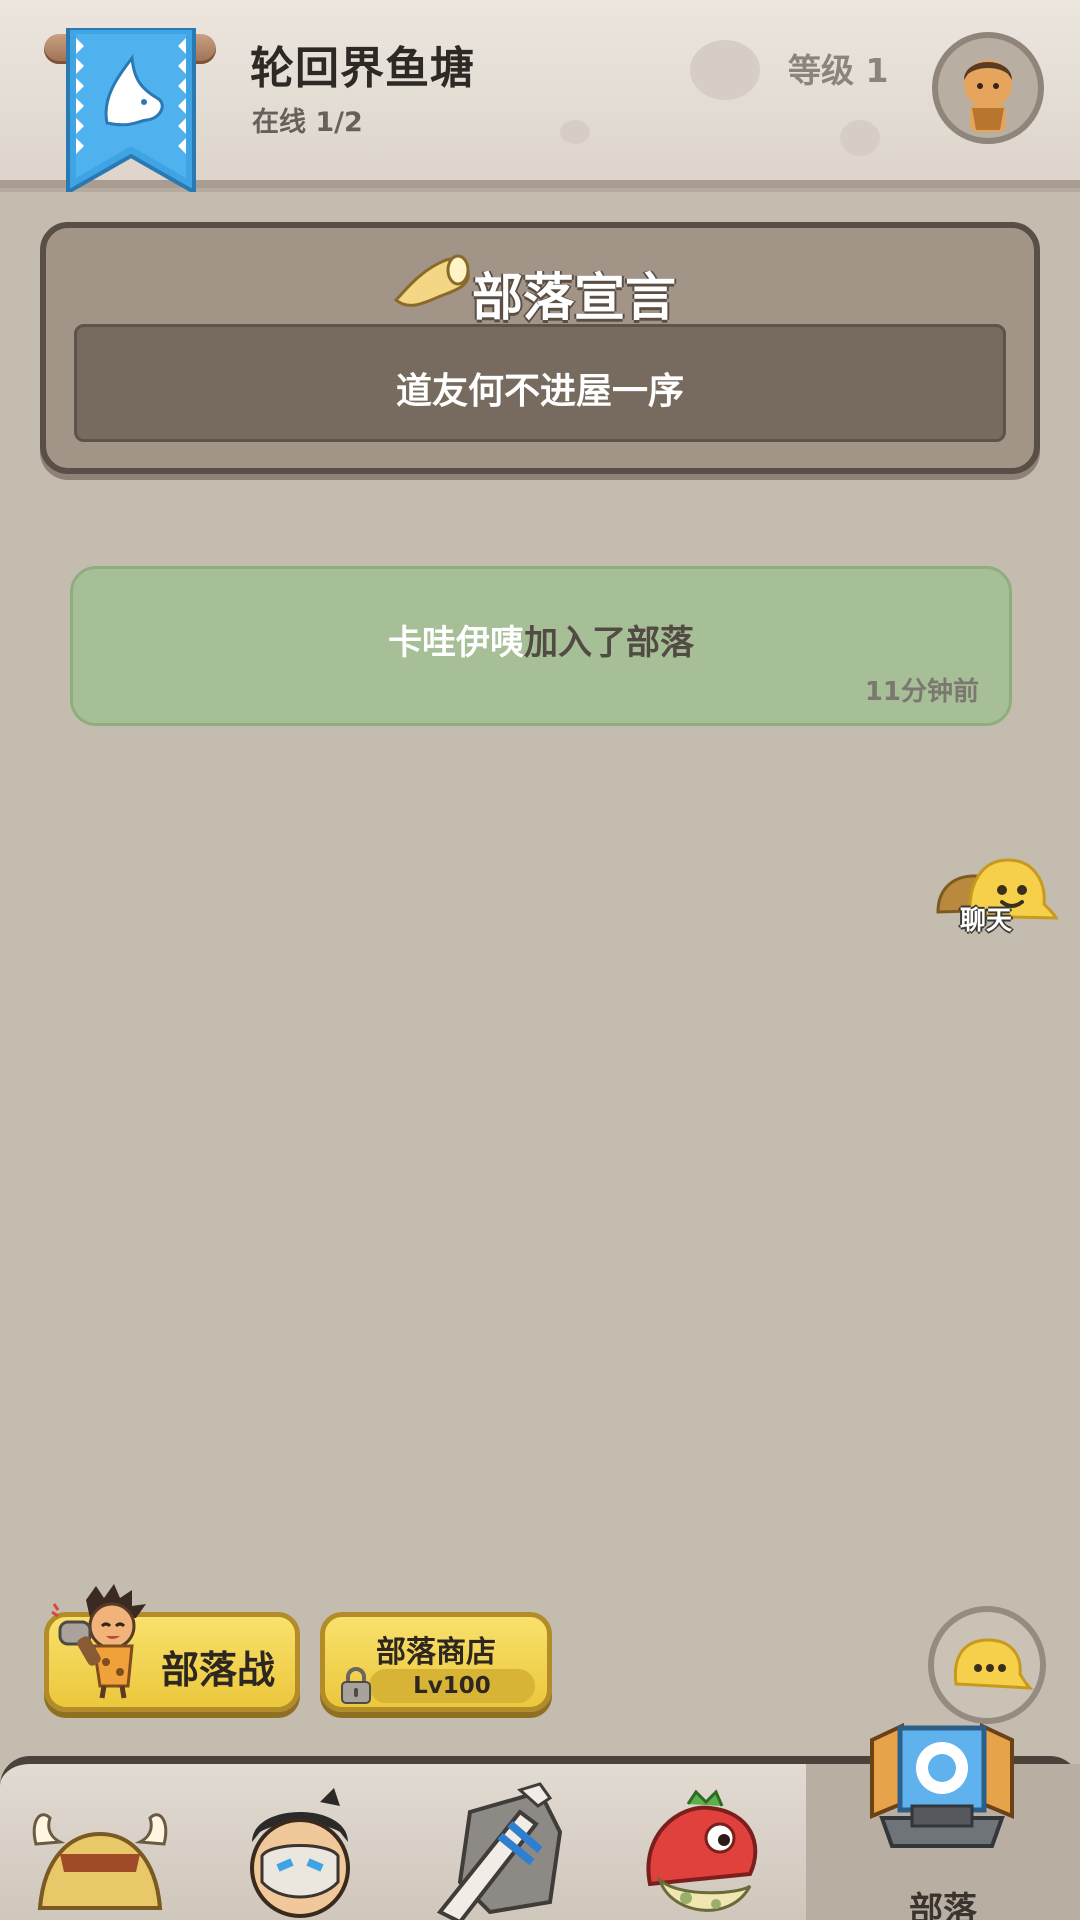 The image size is (1080, 1920). What do you see at coordinates (988, 96) in the screenshot?
I see `caveman-avatar-icon` at bounding box center [988, 96].